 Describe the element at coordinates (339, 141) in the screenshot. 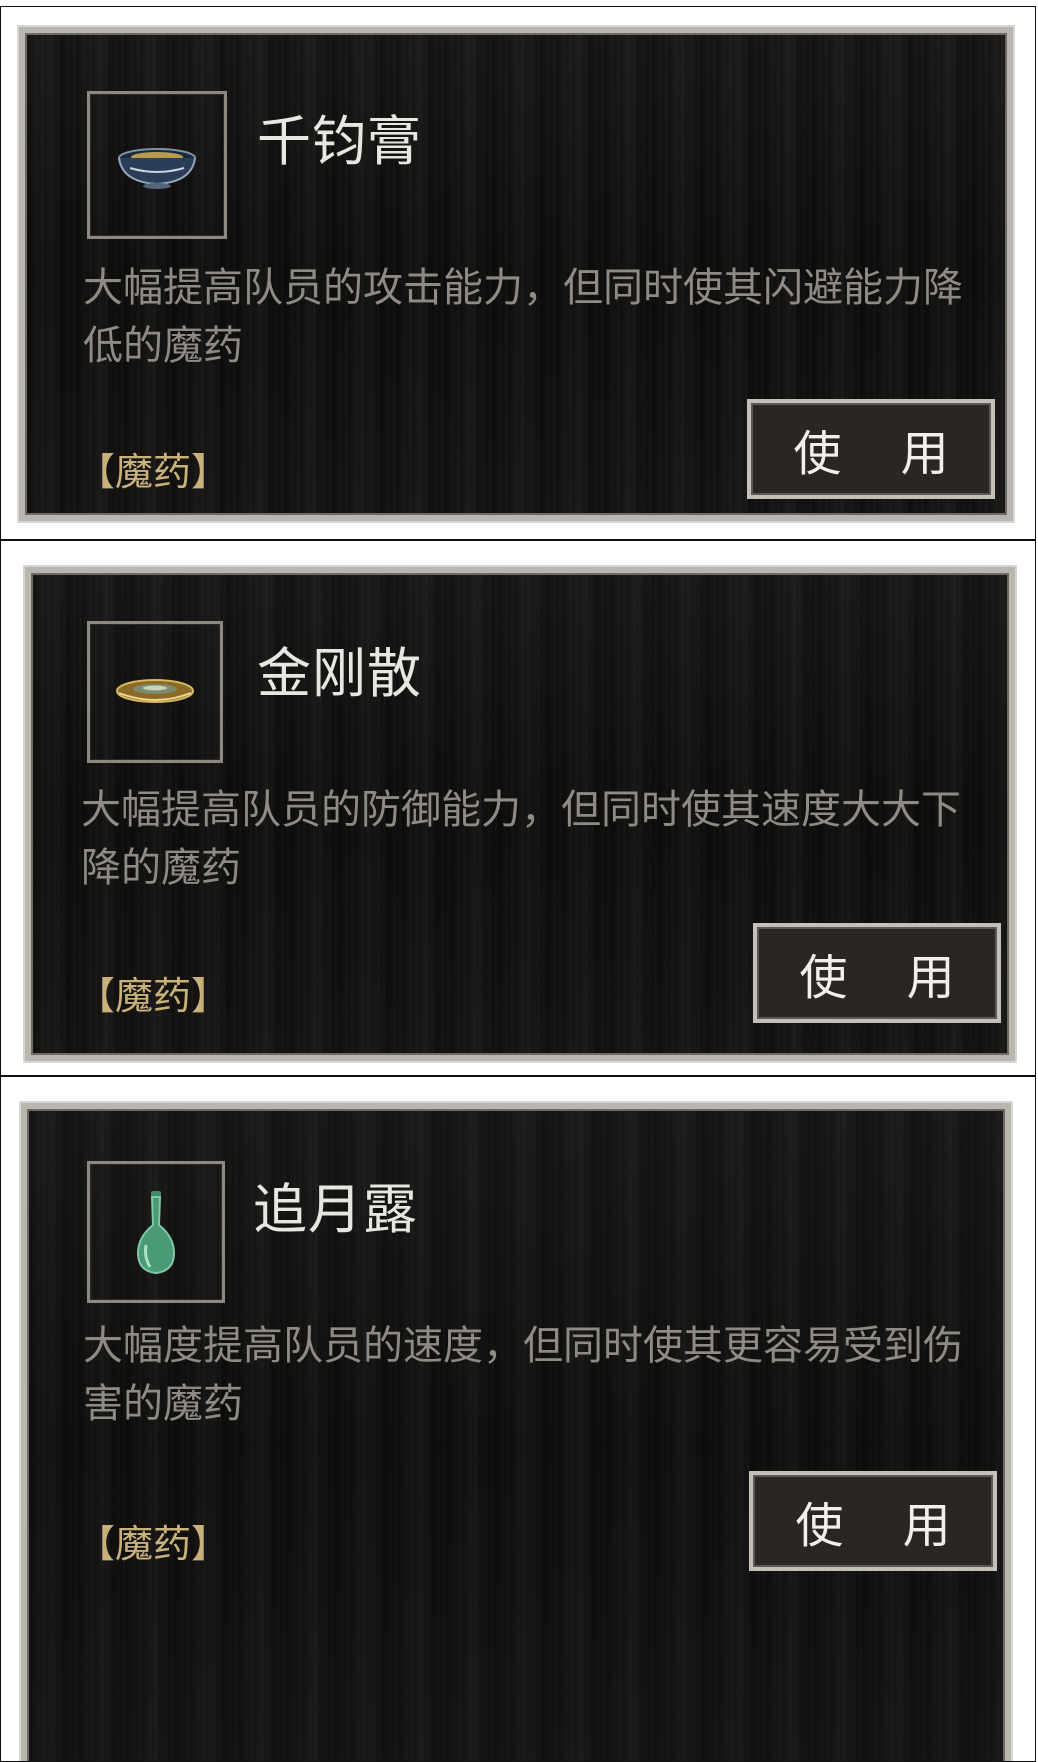

I see `item-name: 千钧膏` at that location.